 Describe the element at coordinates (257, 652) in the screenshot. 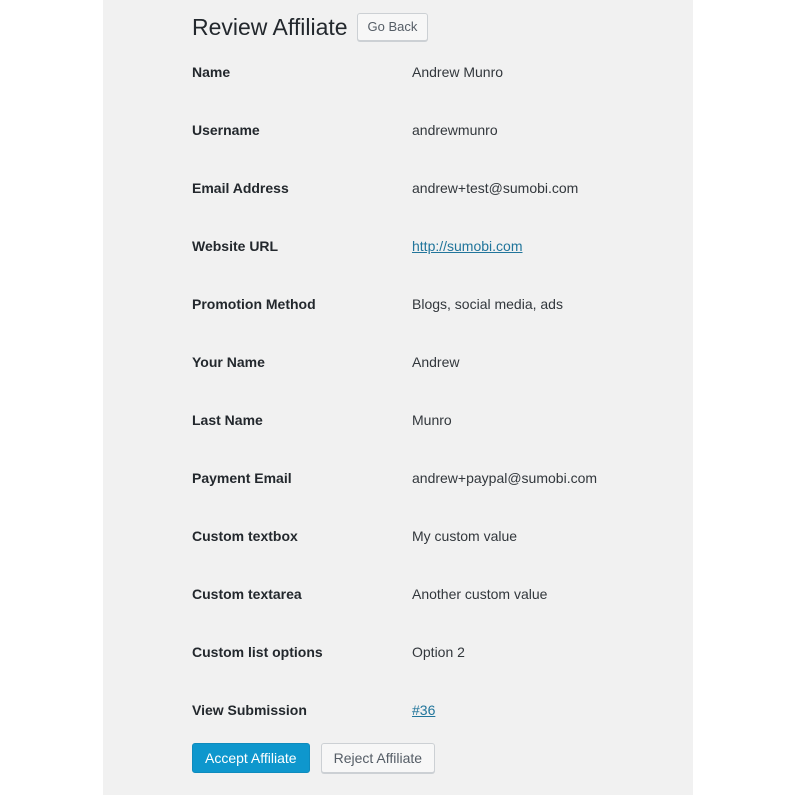

I see `field-label: Custom list options` at that location.